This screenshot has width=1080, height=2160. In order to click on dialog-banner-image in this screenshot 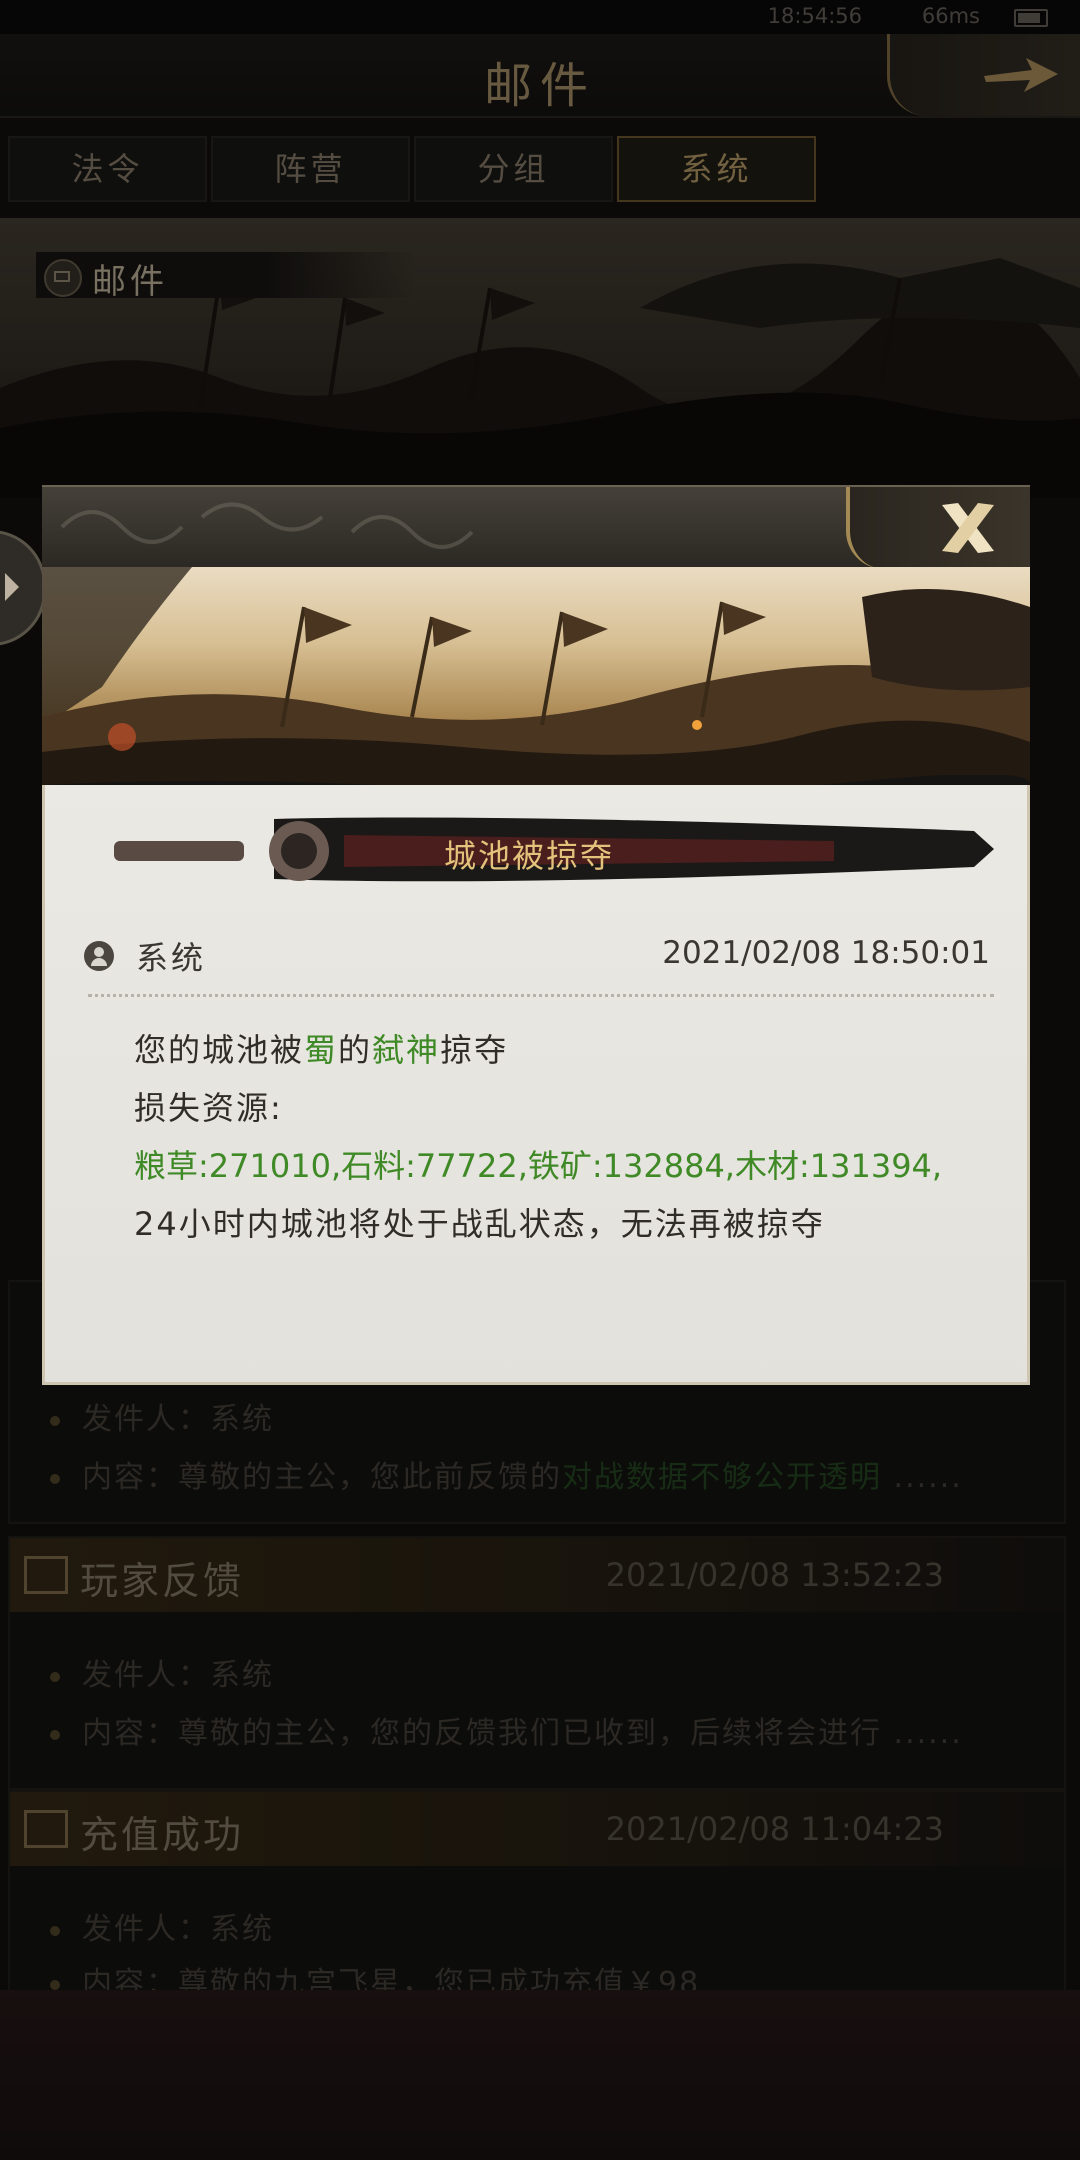, I will do `click(536, 676)`.